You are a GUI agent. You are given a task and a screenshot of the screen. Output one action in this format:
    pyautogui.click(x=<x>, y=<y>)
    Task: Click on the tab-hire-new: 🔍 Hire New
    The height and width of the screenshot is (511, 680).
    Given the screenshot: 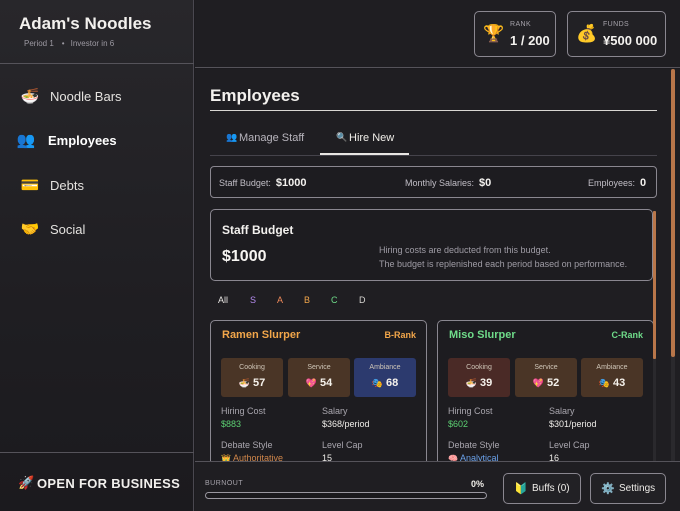 What is the action you would take?
    pyautogui.click(x=364, y=140)
    